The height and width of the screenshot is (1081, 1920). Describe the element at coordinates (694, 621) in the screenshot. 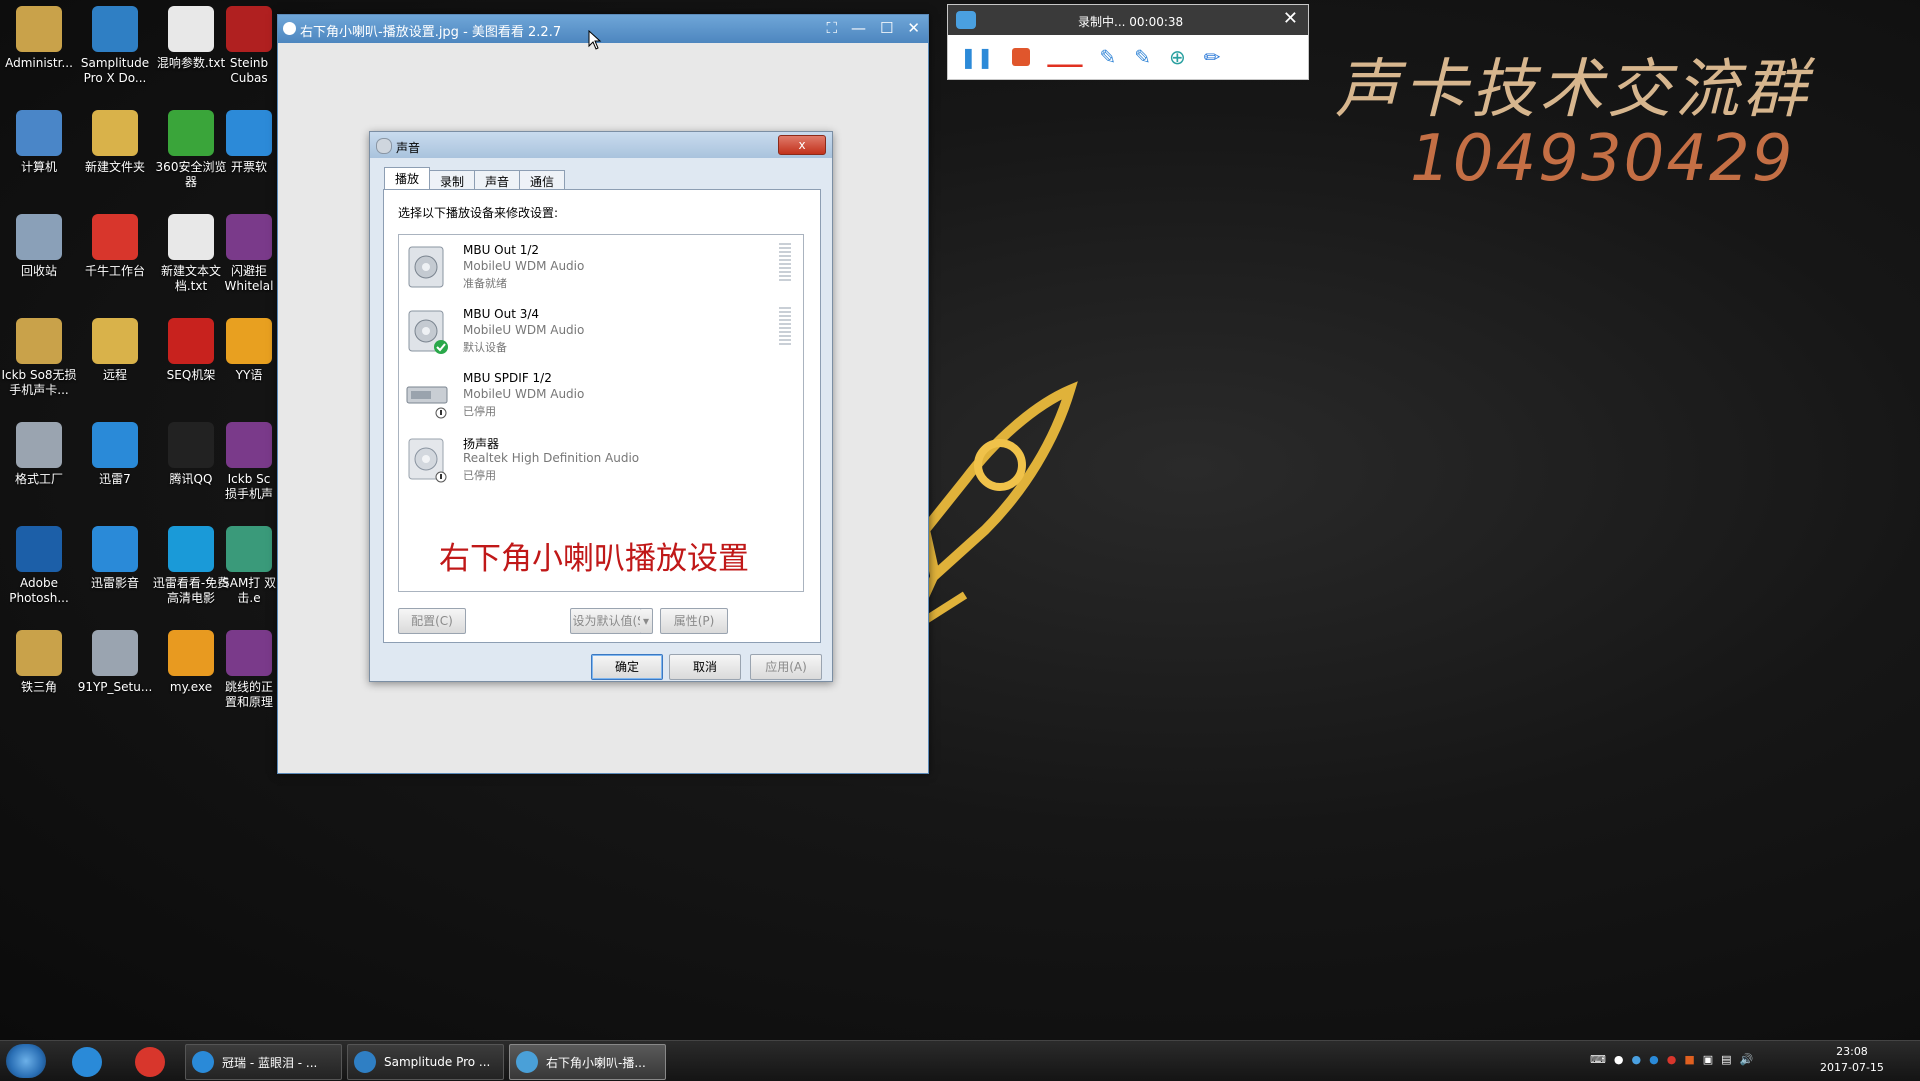

I see `properties-button: 属性(P)` at that location.